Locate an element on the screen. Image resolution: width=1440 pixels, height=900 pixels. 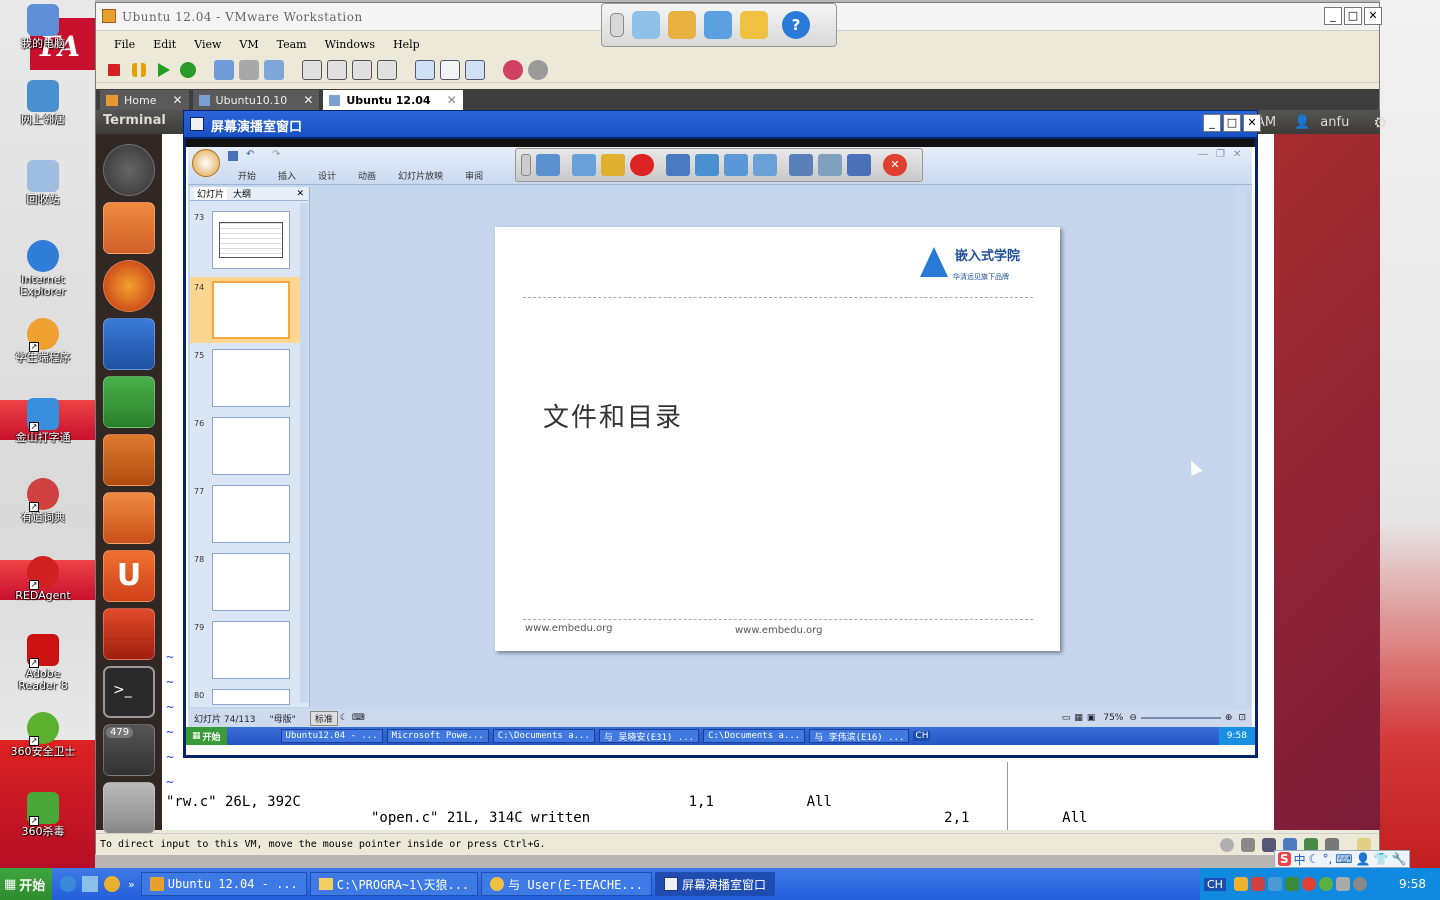
console-view-icon is located at coordinates (387, 69).